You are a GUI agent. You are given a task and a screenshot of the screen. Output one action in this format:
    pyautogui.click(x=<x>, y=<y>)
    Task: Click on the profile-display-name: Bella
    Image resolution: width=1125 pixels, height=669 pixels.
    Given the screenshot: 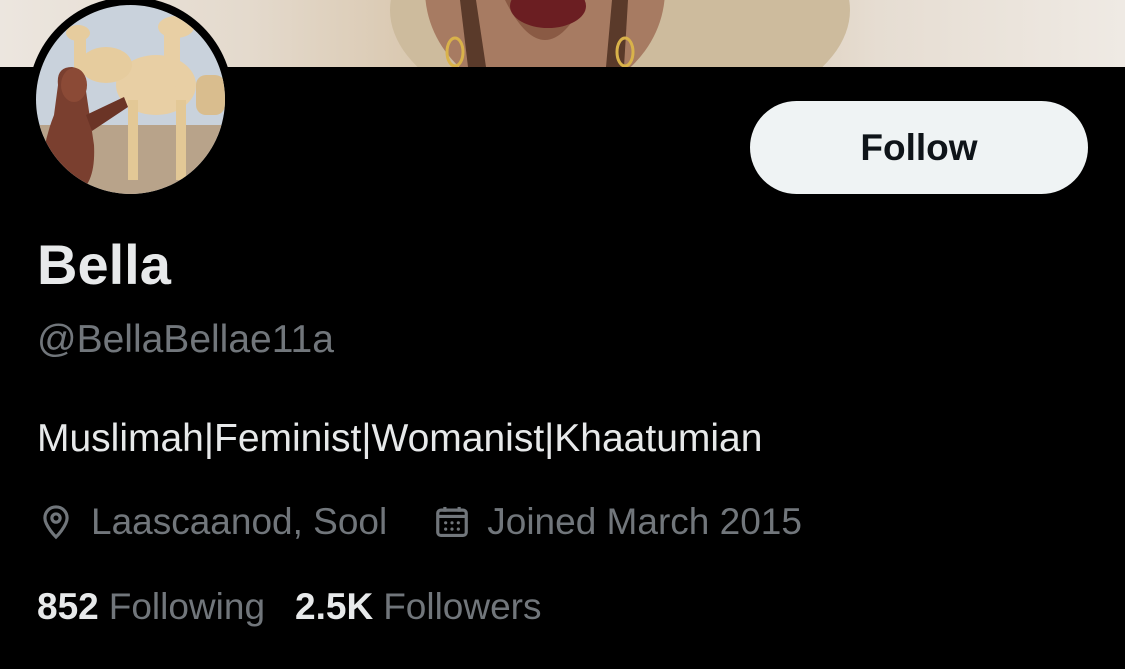 What is the action you would take?
    pyautogui.click(x=104, y=264)
    